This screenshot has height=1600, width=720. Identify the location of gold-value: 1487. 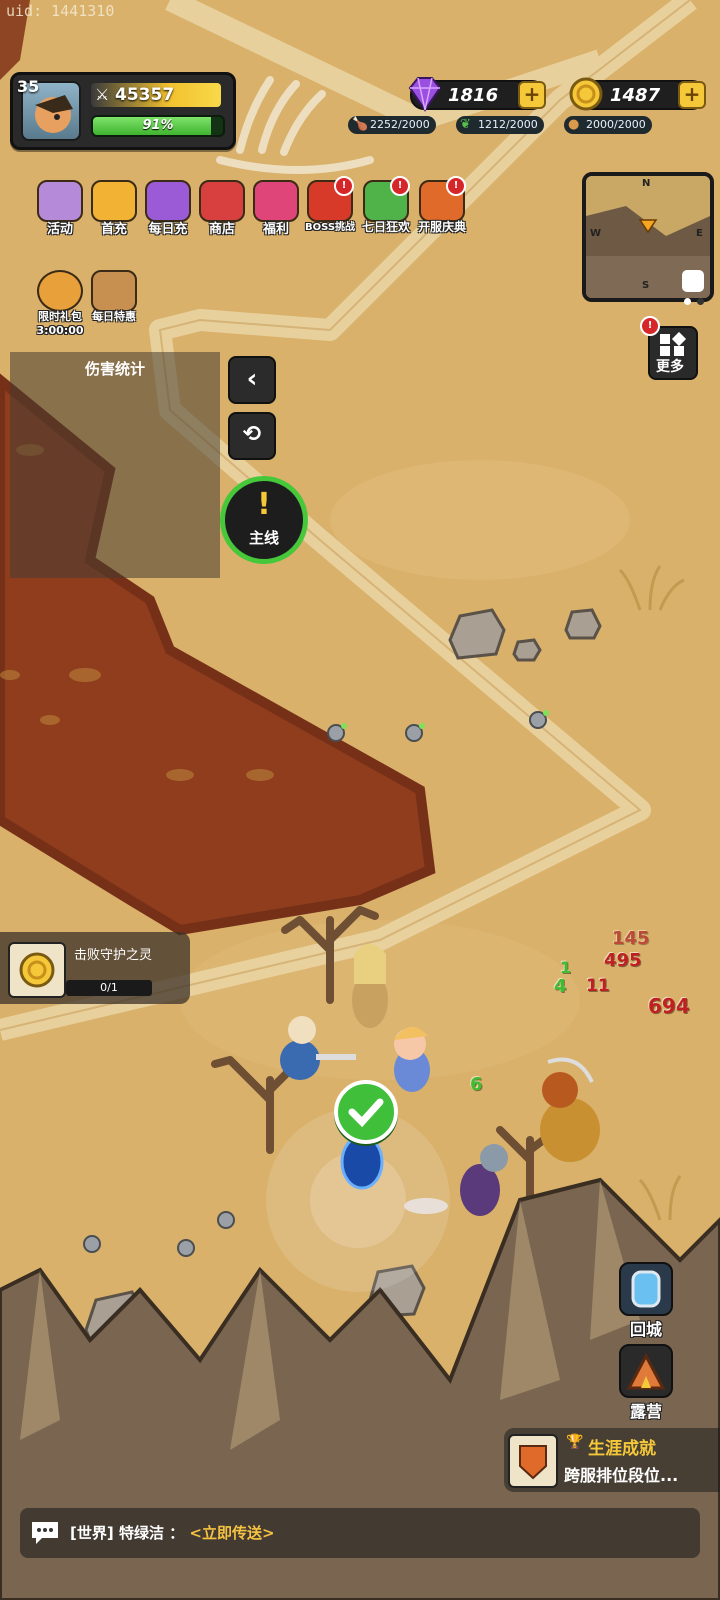
(635, 95).